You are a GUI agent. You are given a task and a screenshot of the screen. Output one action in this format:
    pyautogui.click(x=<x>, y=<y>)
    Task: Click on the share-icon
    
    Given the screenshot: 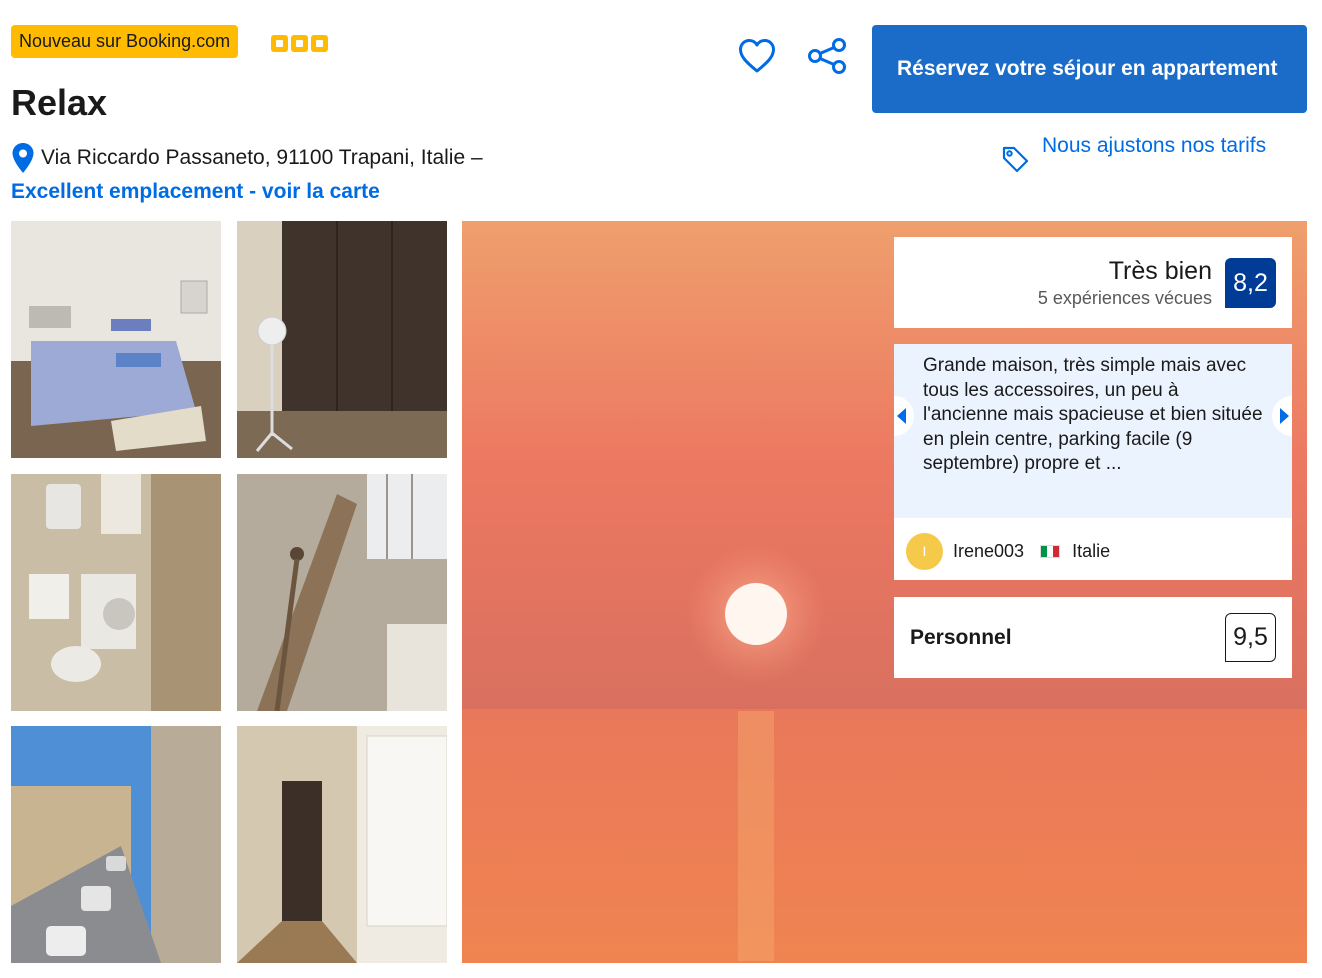 What is the action you would take?
    pyautogui.click(x=827, y=56)
    